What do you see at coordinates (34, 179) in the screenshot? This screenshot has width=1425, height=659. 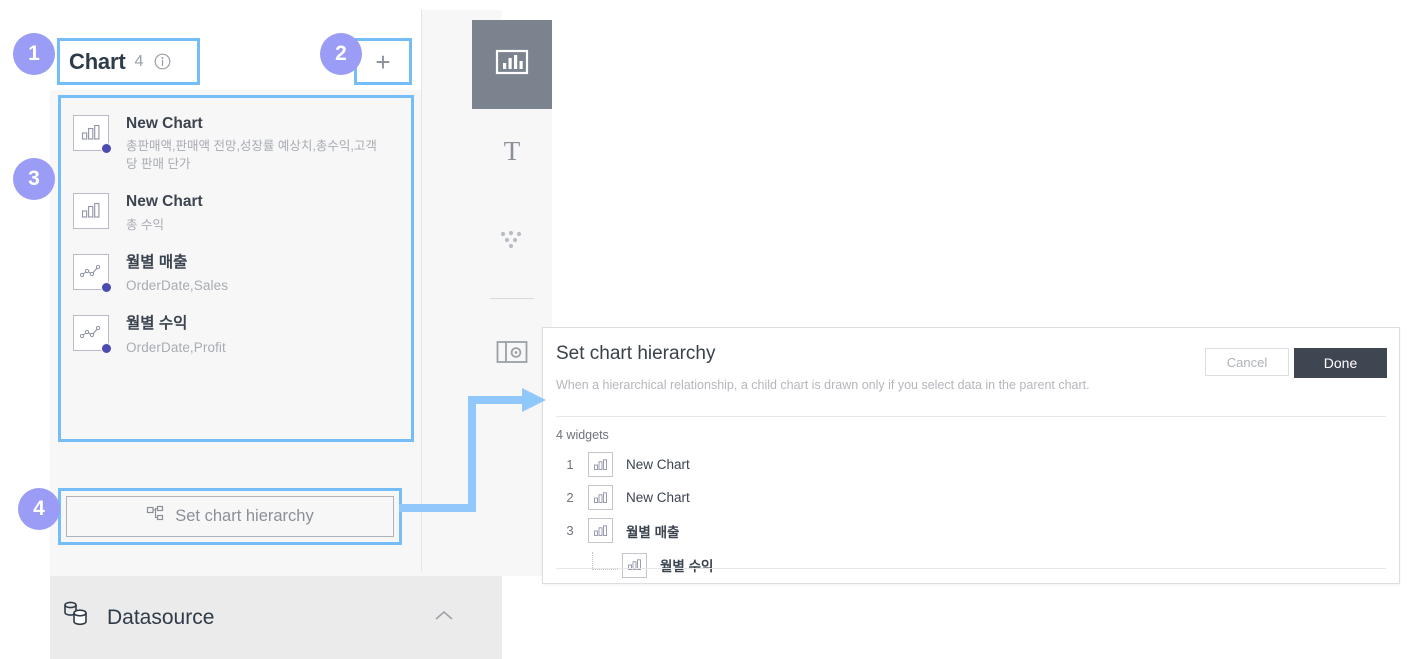 I see `annotation-badge-3: 3` at bounding box center [34, 179].